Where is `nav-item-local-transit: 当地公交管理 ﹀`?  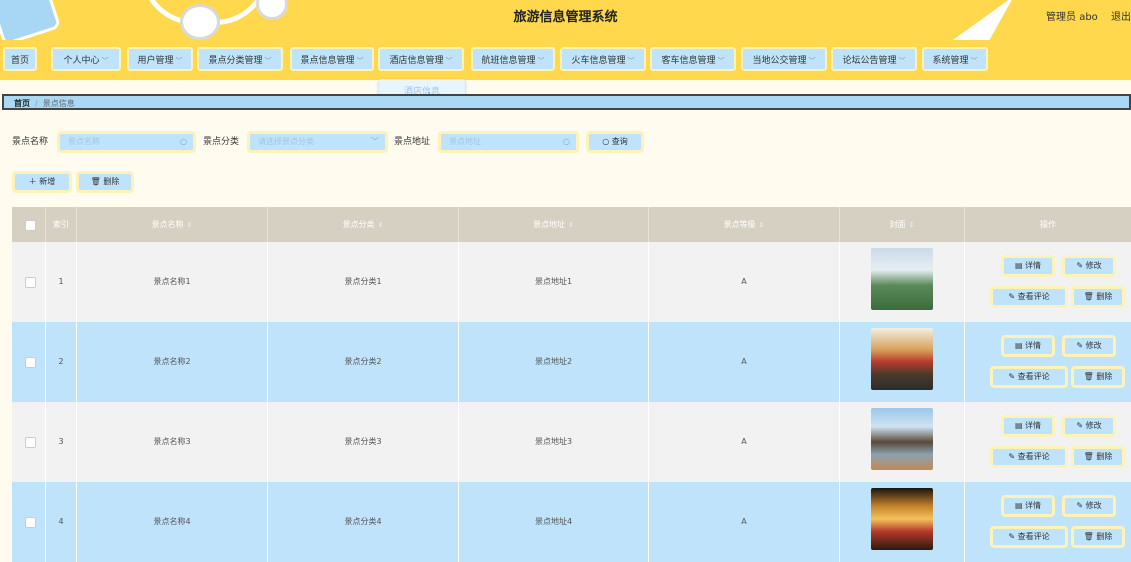 nav-item-local-transit: 当地公交管理 ﹀ is located at coordinates (784, 59).